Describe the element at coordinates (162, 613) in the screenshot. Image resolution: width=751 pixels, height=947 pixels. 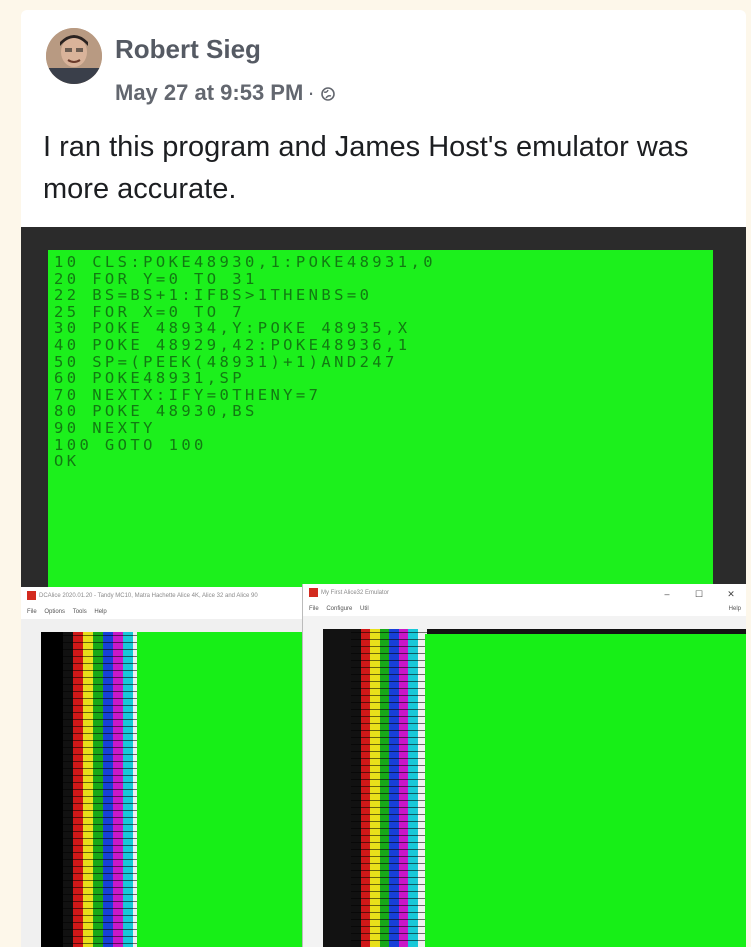
I see `left-menubar: File Options Tools Help` at that location.